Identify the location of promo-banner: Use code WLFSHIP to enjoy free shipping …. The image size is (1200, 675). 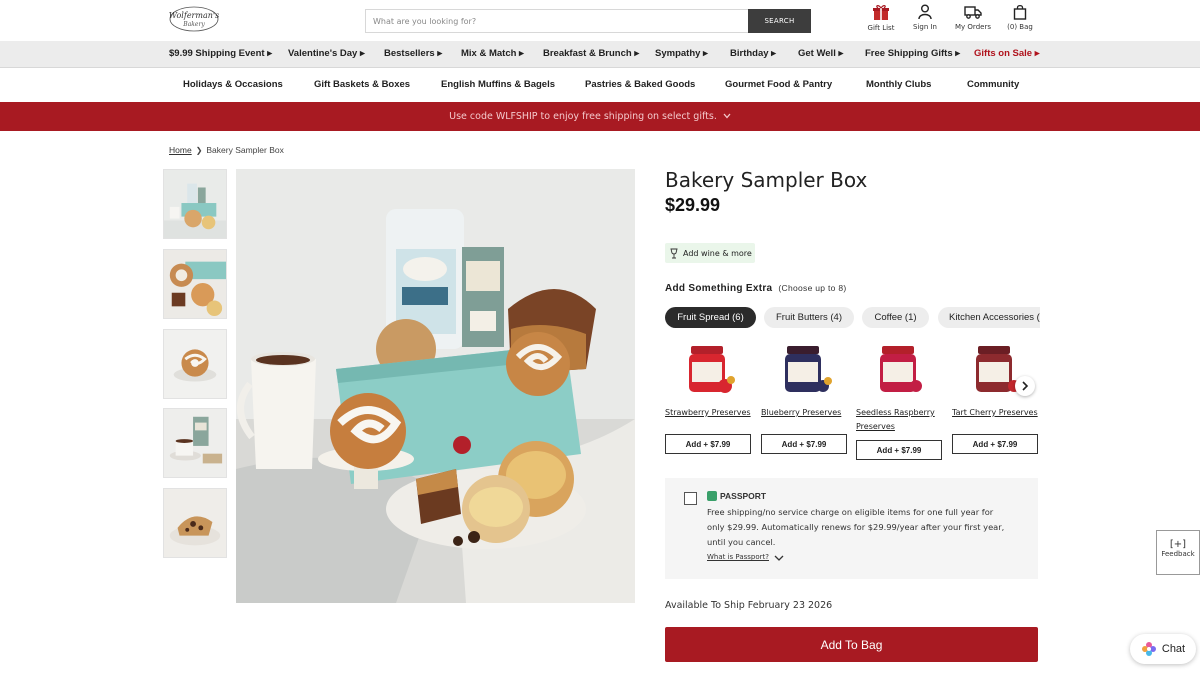
(600, 116).